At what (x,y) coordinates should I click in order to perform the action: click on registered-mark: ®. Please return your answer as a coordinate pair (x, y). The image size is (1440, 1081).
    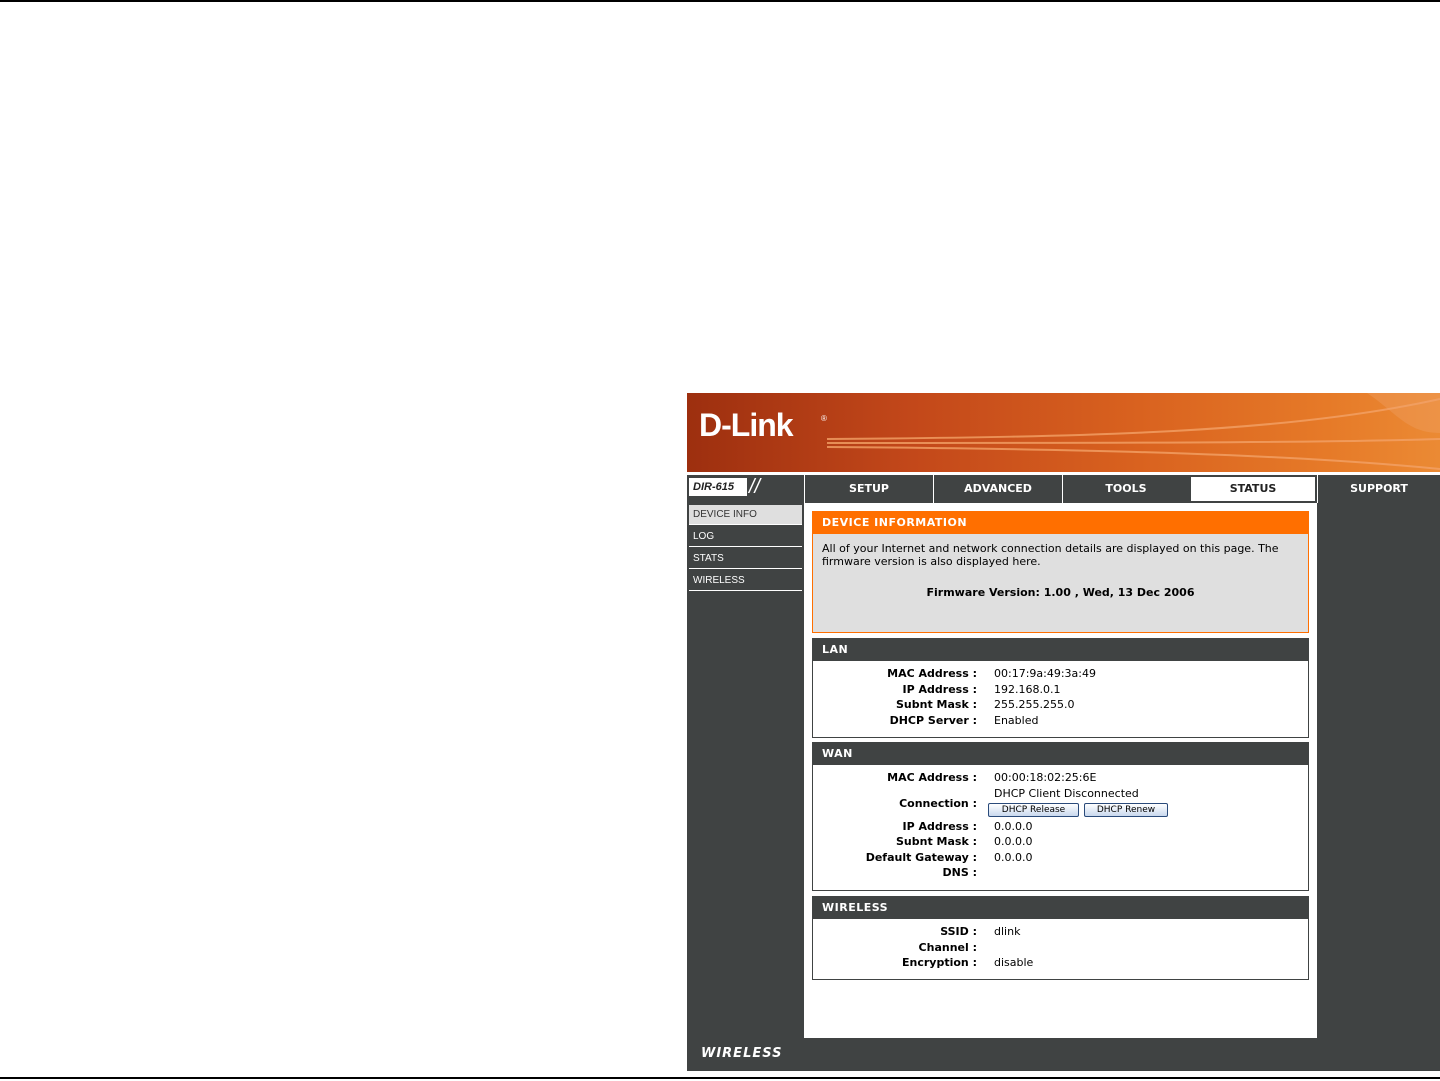
    Looking at the image, I should click on (824, 418).